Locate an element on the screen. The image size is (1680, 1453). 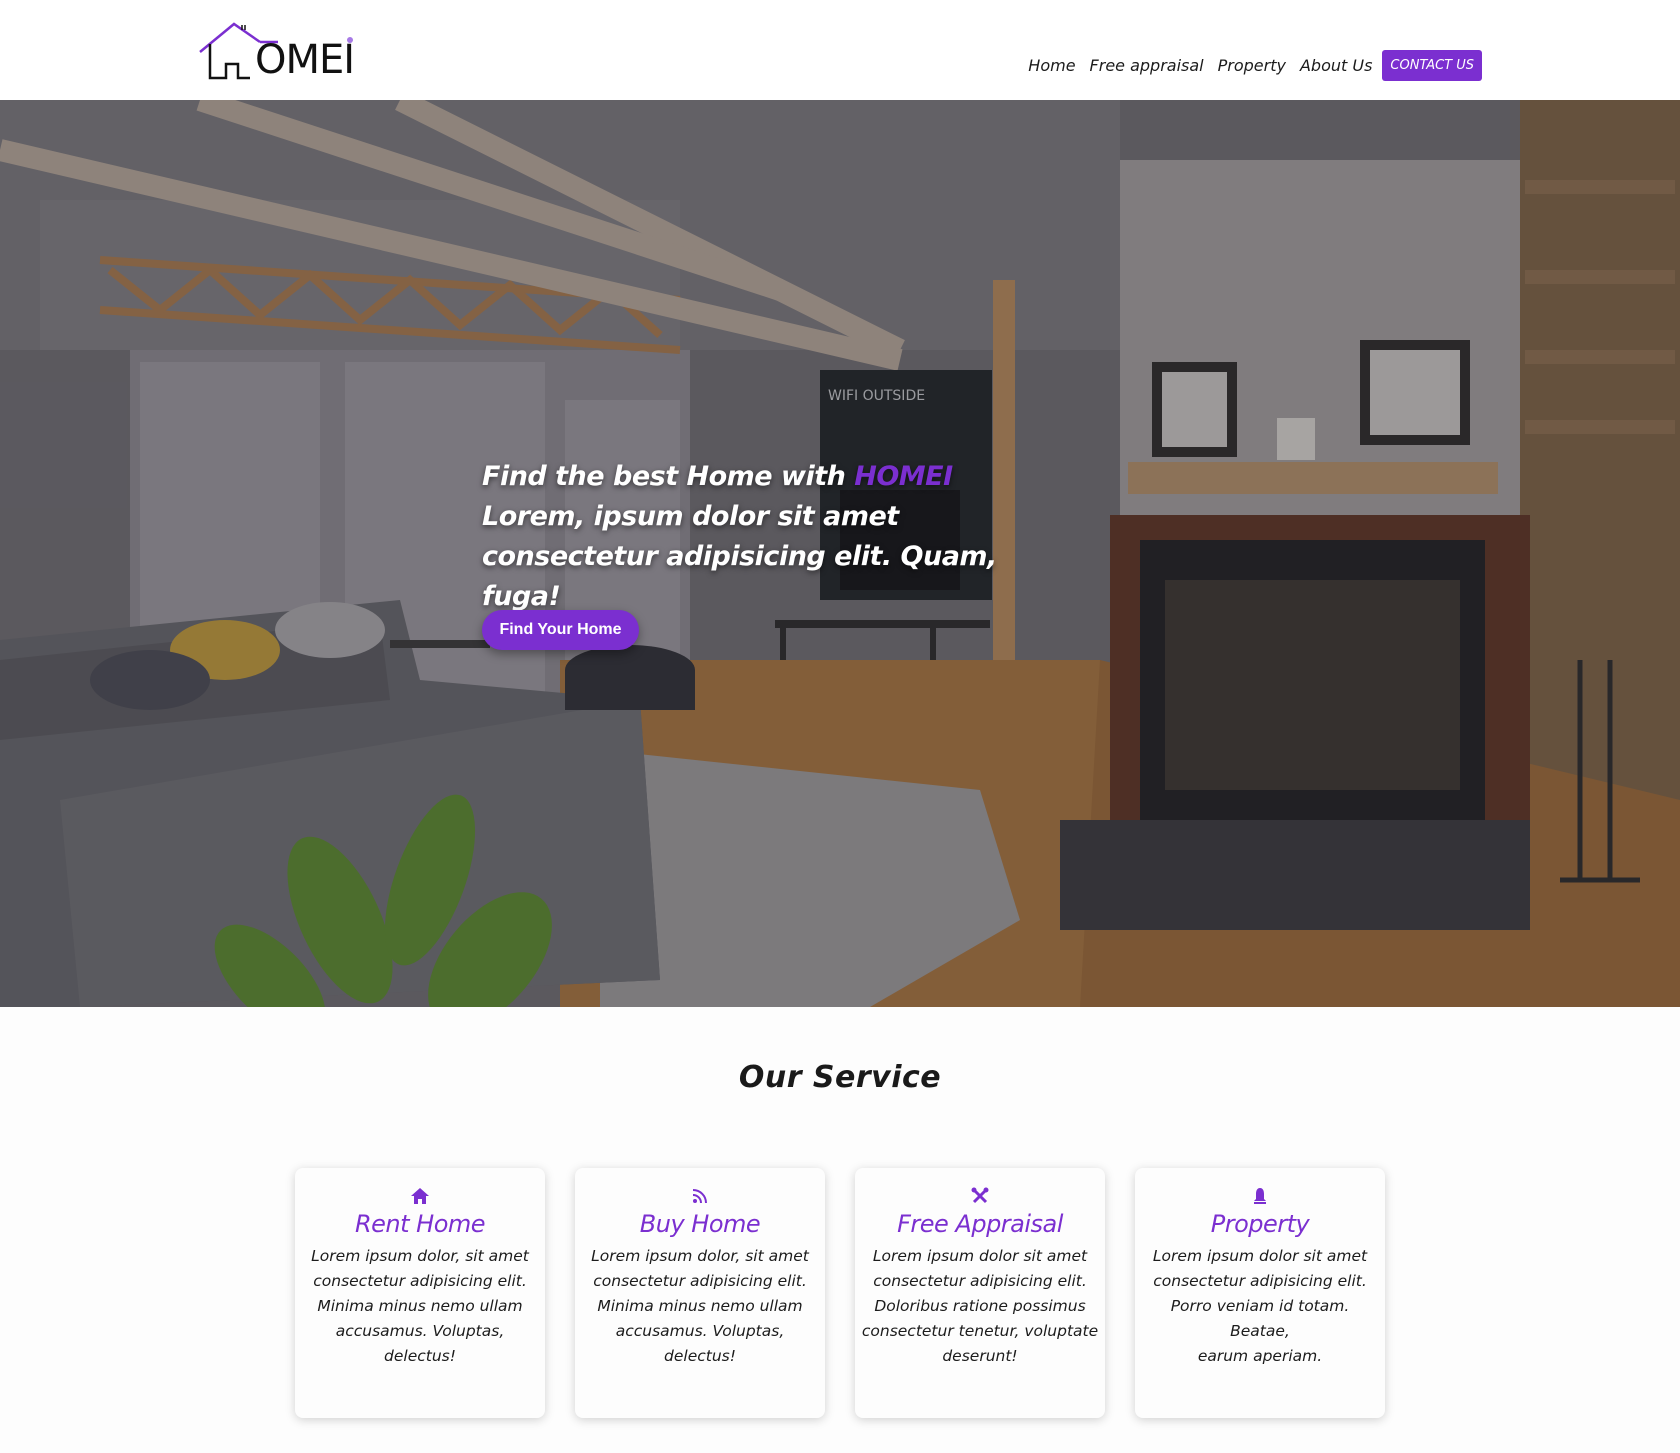
rss-icon is located at coordinates (700, 1196).